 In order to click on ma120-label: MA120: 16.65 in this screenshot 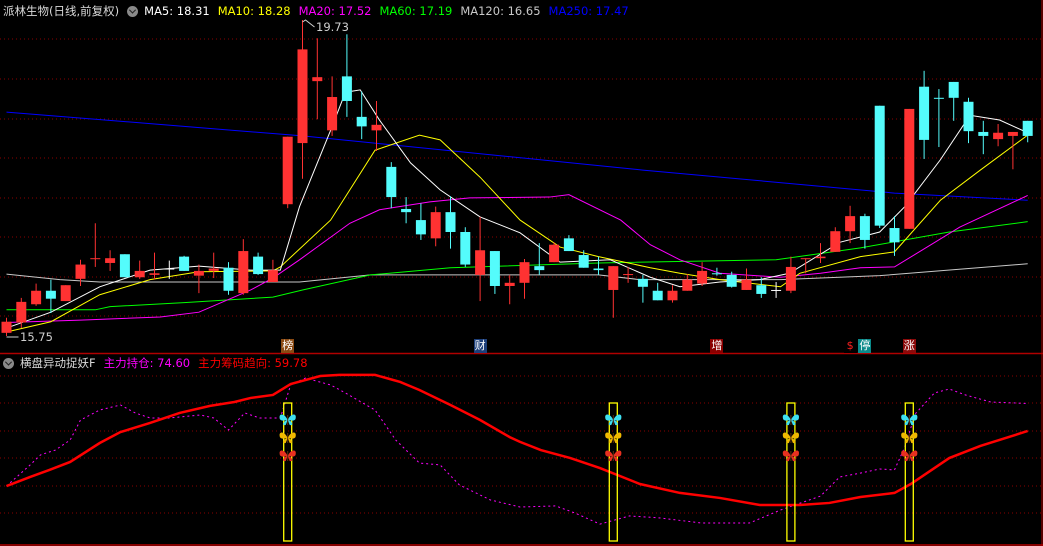, I will do `click(500, 11)`.